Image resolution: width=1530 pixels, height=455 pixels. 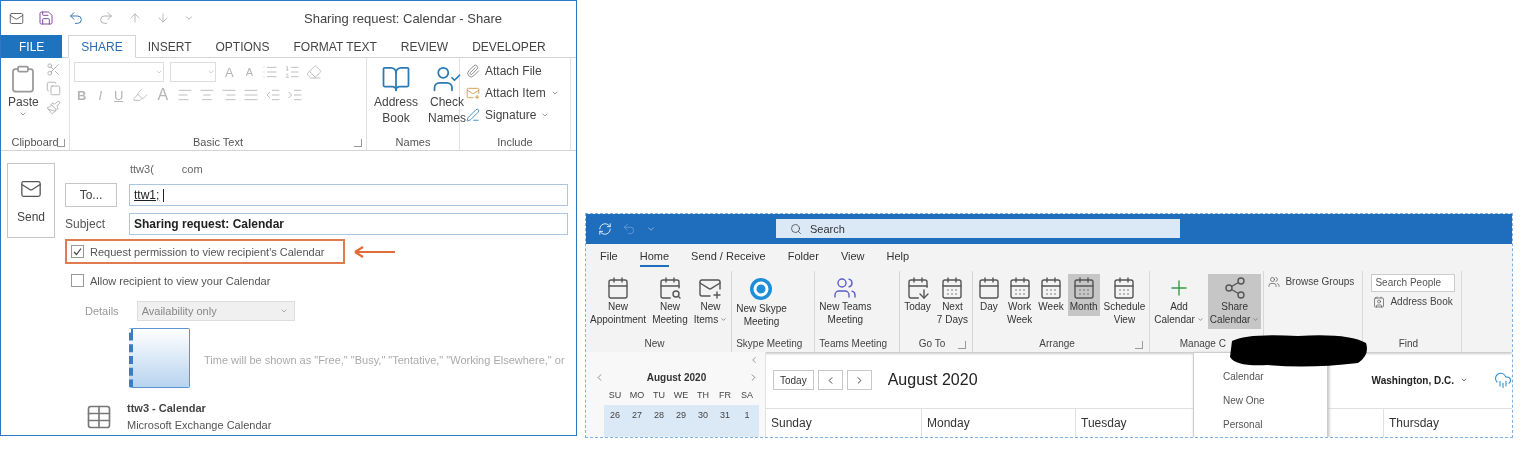 What do you see at coordinates (169, 46) in the screenshot?
I see `ribbon-tab: INSERT` at bounding box center [169, 46].